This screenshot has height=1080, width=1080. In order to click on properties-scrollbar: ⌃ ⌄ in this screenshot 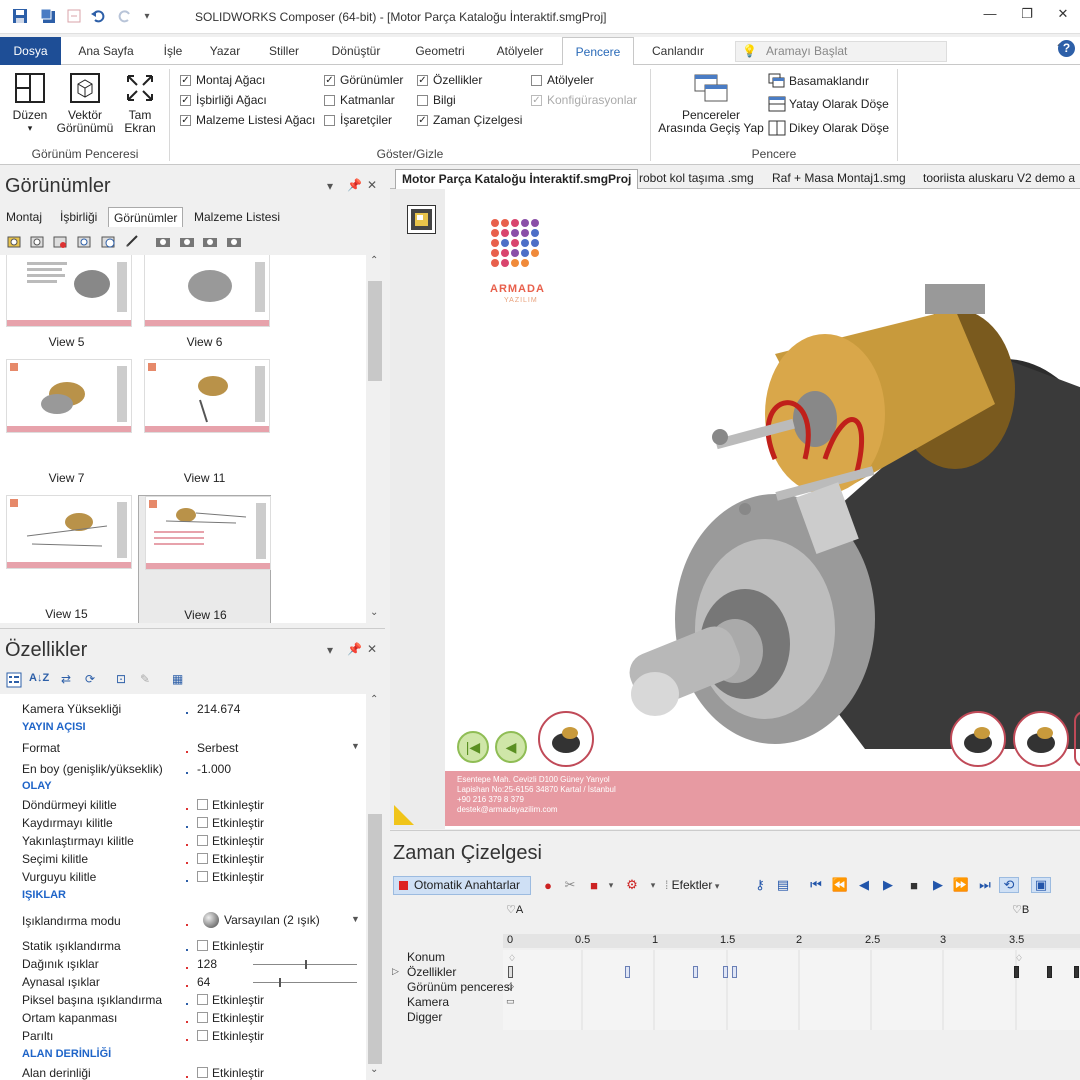, I will do `click(375, 887)`.